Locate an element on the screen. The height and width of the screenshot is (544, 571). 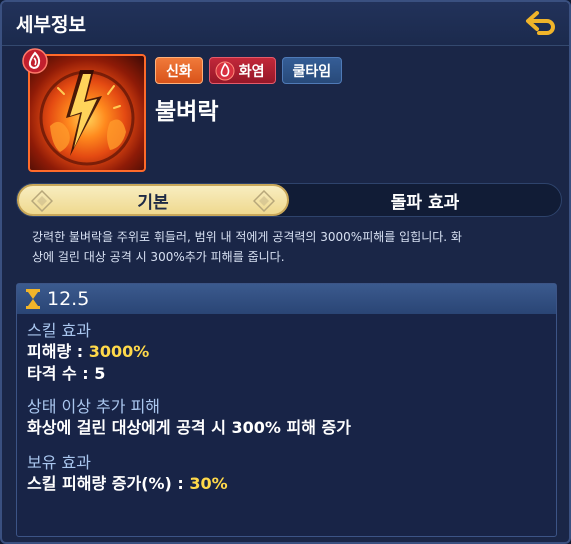
status-bonus-title: 상태 이상 추가 피해 is located at coordinates (94, 406).